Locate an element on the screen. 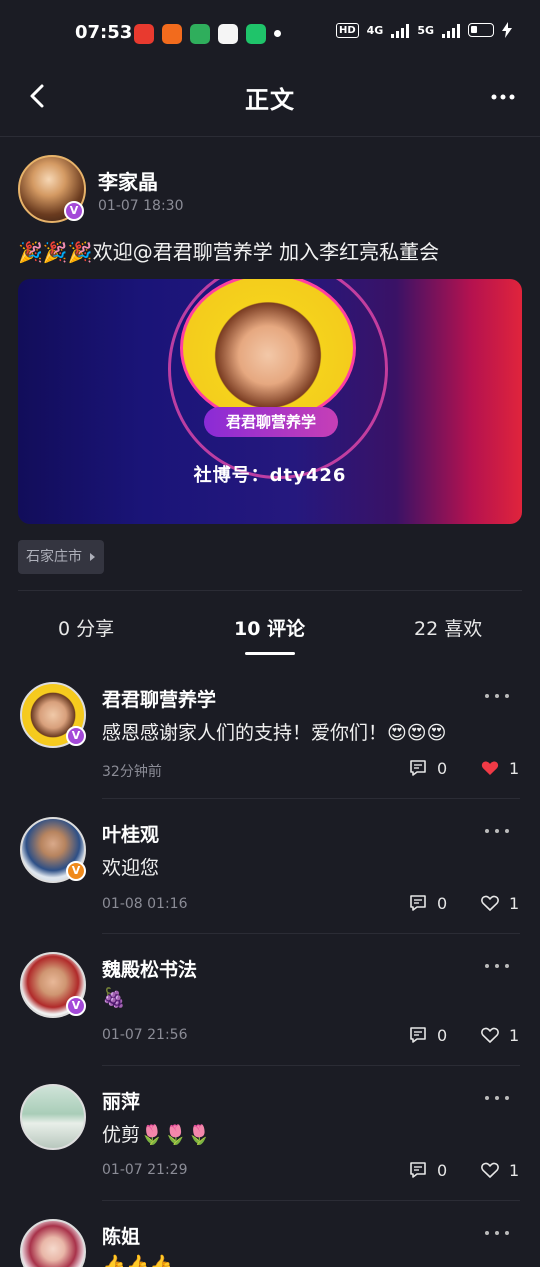  status-app-icons is located at coordinates (200, 34).